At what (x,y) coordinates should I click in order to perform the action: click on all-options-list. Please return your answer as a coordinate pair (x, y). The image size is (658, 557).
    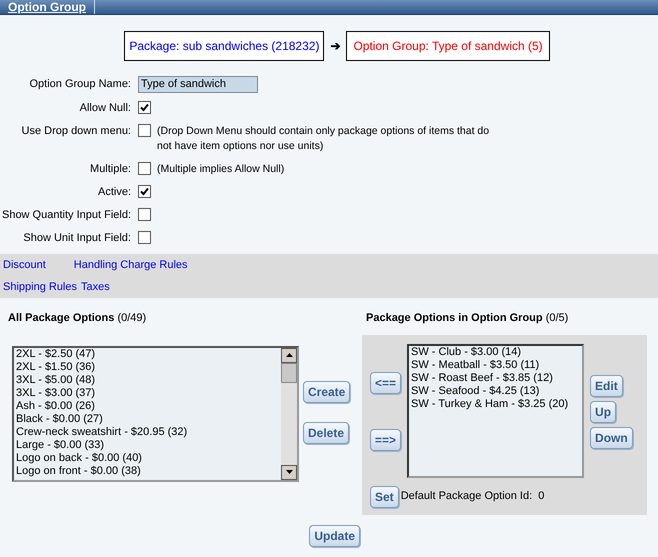
    Looking at the image, I should click on (155, 414).